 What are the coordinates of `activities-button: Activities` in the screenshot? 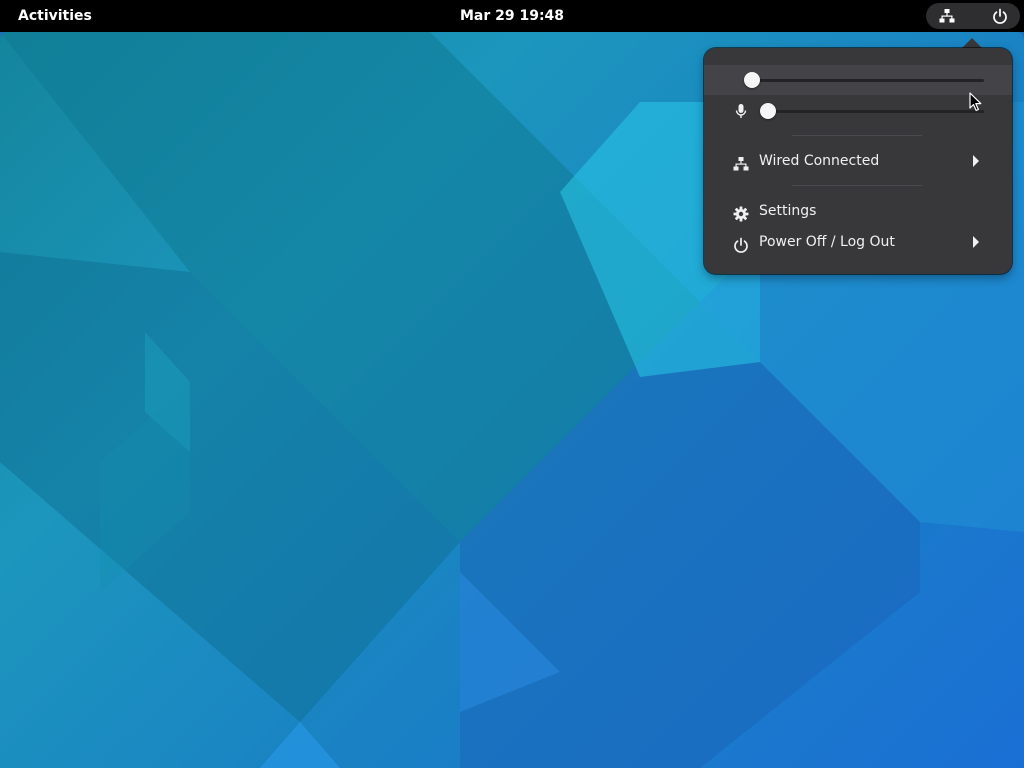 It's located at (55, 16).